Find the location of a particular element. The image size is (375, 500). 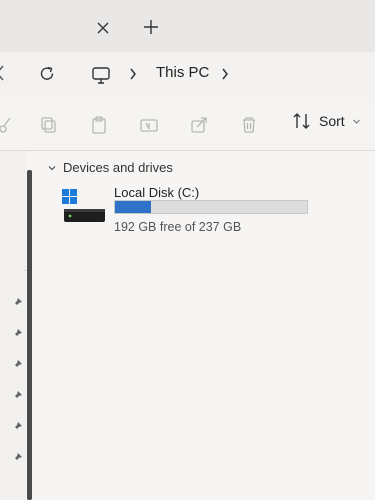

sort-label: Sort is located at coordinates (332, 121).